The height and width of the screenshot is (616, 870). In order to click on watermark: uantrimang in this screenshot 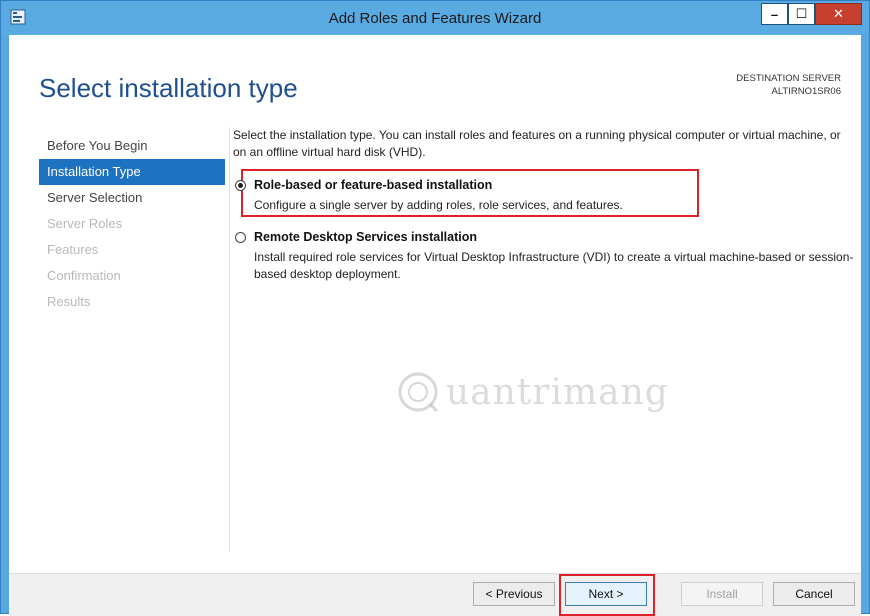, I will do `click(532, 396)`.